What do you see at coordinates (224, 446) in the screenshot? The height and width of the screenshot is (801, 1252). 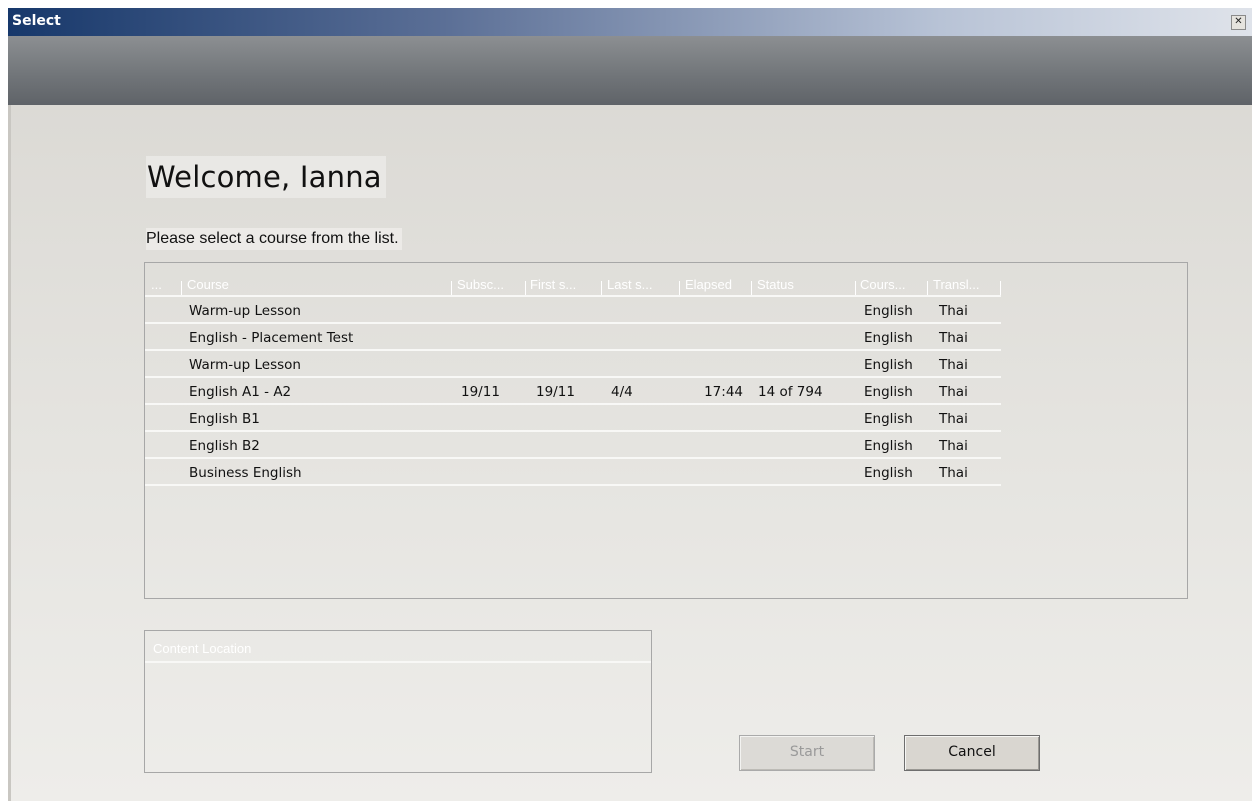 I see `cell-course: English B2` at bounding box center [224, 446].